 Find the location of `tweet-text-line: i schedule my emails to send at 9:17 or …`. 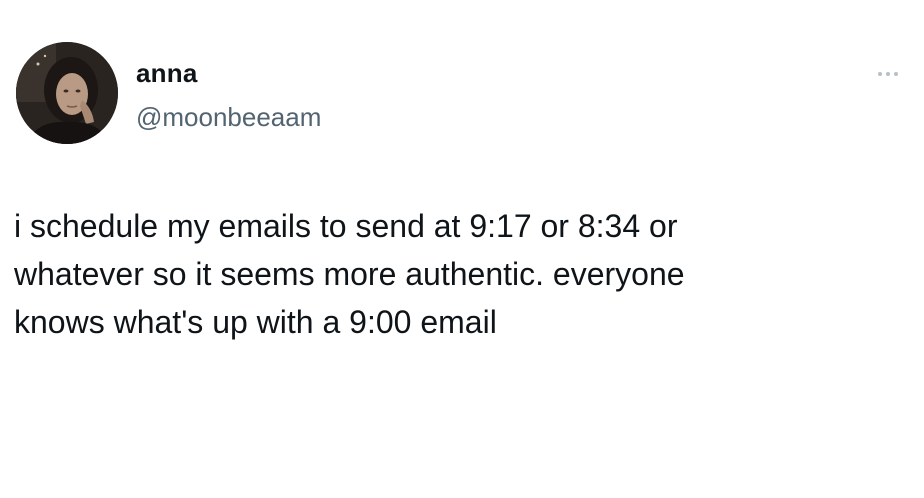

tweet-text-line: i schedule my emails to send at 9:17 or … is located at coordinates (346, 226).